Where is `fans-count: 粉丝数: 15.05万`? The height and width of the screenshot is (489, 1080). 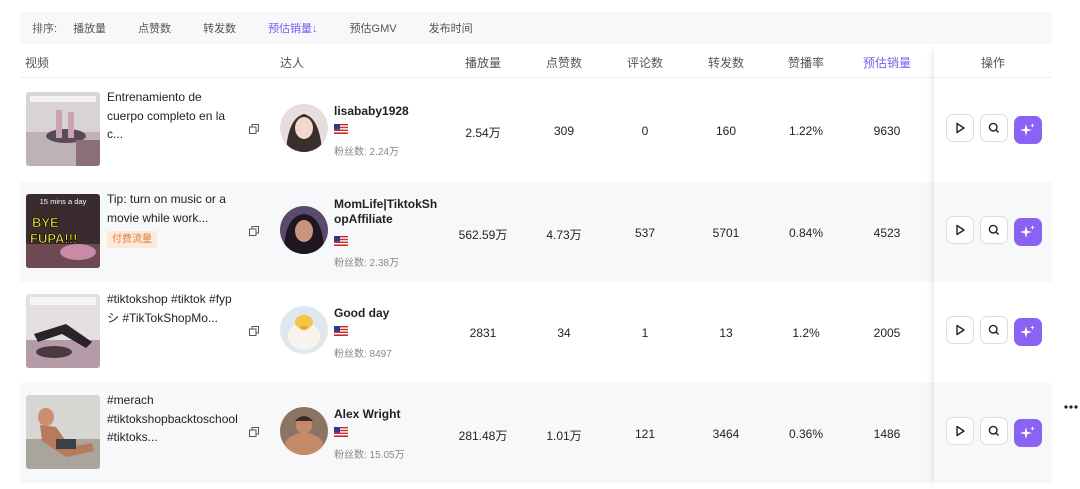
fans-count: 粉丝数: 15.05万 is located at coordinates (369, 455).